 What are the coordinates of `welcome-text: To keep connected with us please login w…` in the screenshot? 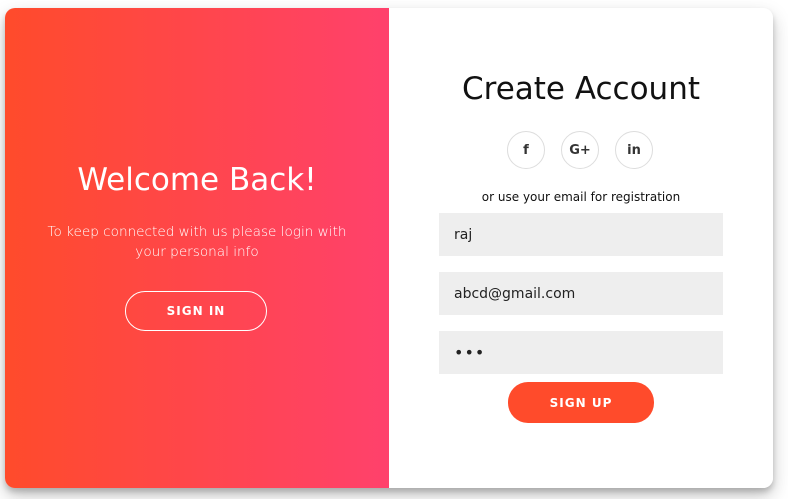 It's located at (197, 242).